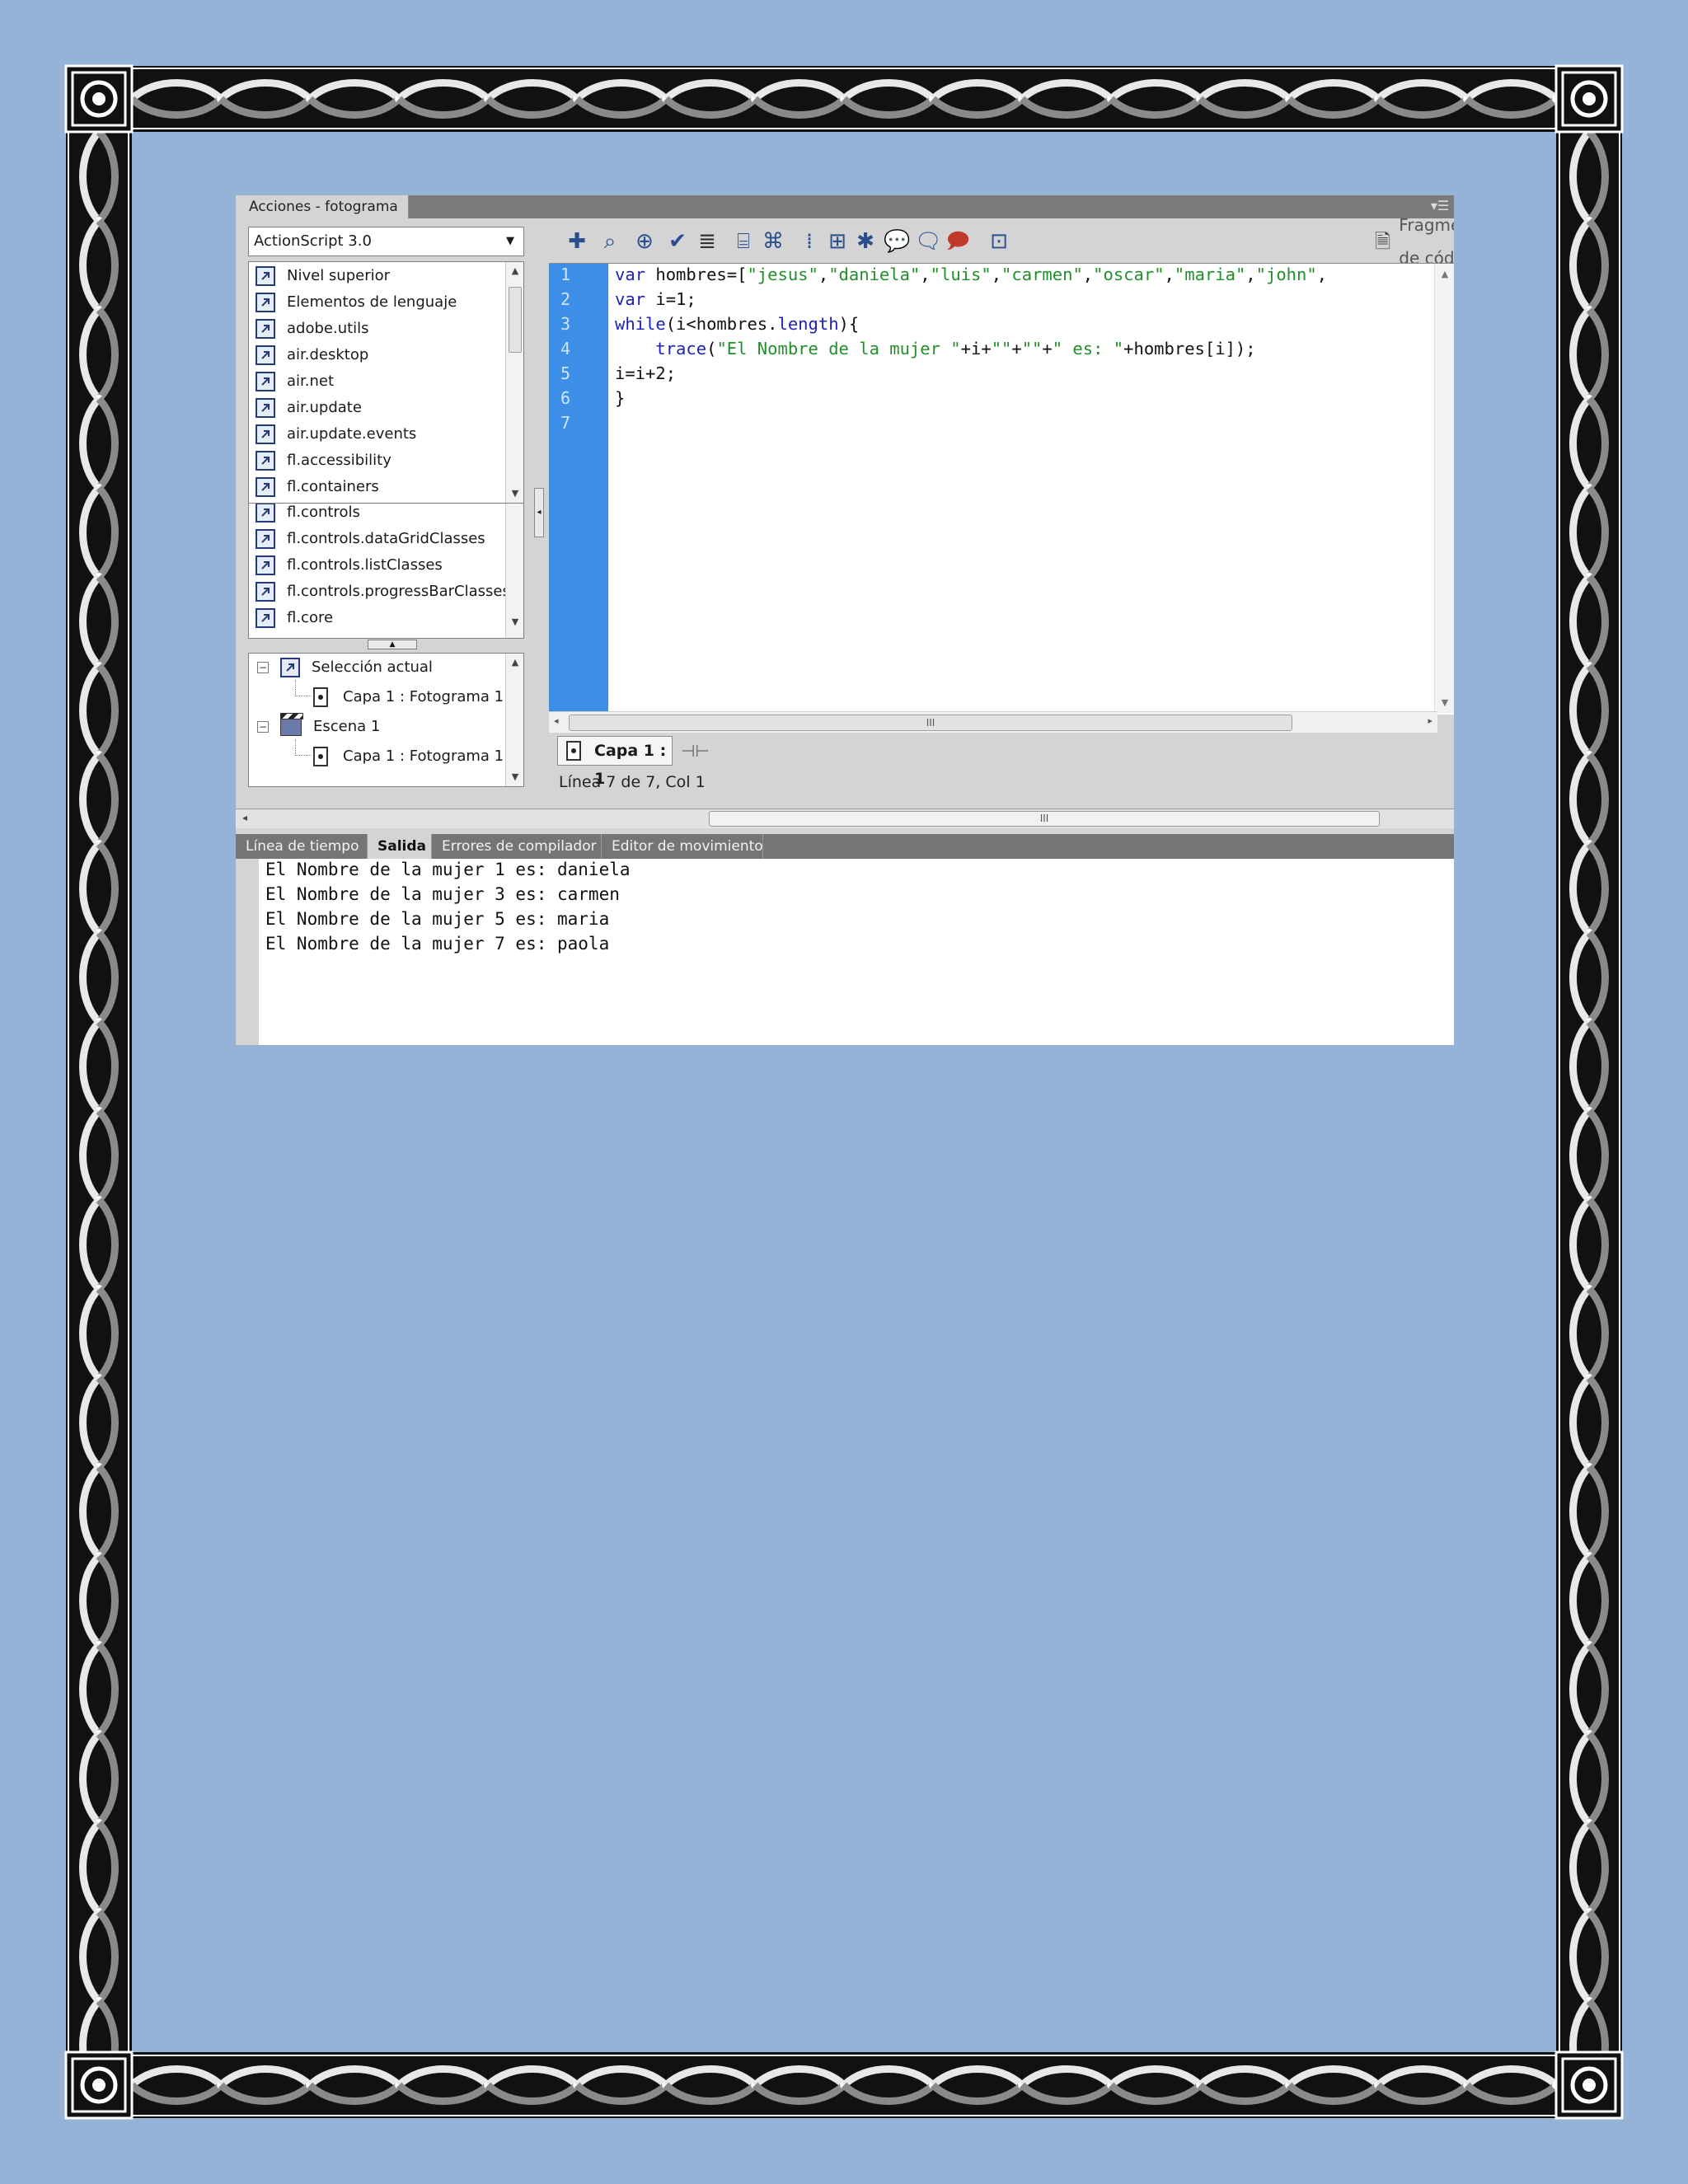  I want to click on toolbox-item-label: air.net, so click(311, 381).